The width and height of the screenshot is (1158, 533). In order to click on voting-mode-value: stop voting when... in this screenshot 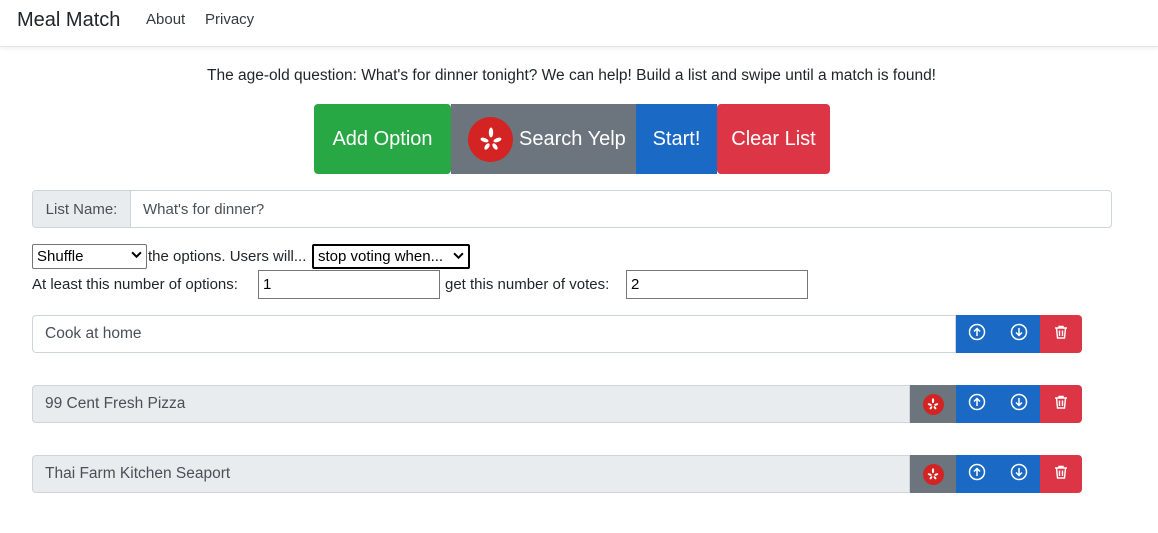, I will do `click(381, 256)`.